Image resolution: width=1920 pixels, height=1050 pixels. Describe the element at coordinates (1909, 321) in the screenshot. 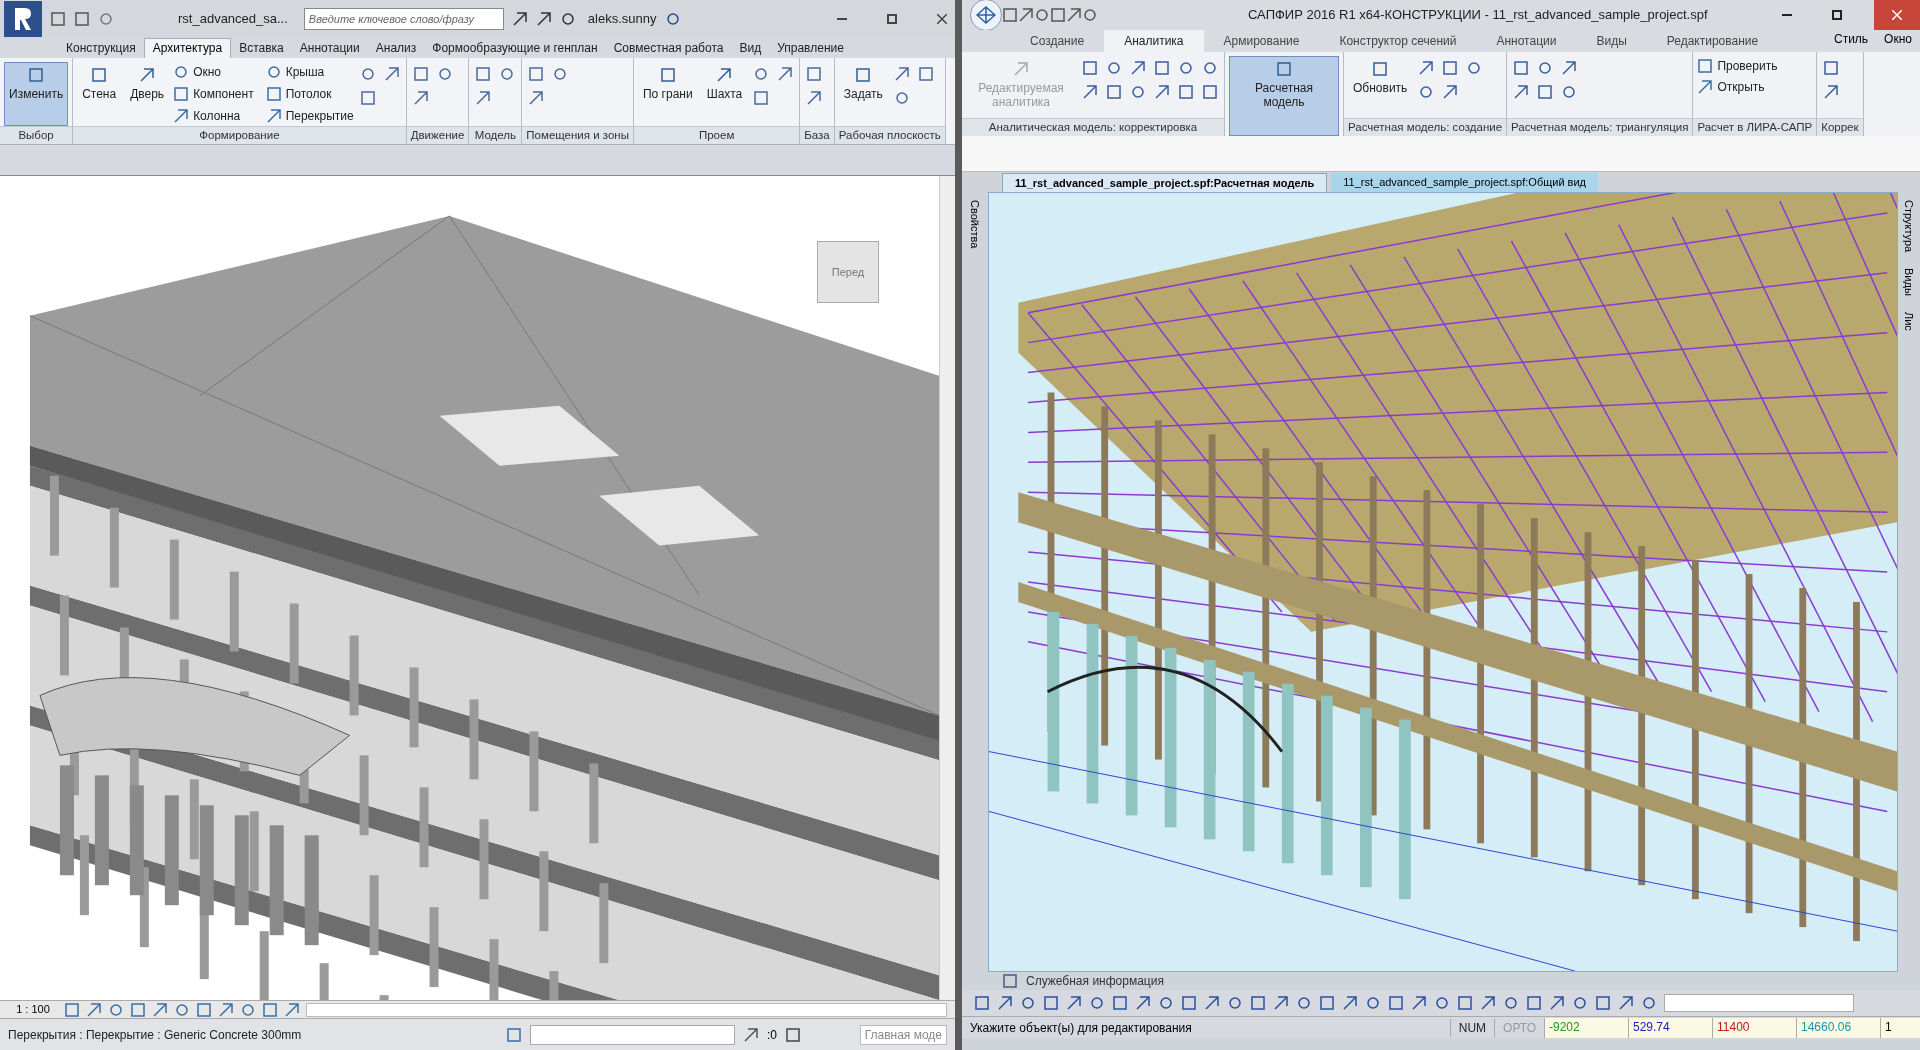

I see `dock-tab: Лис` at that location.